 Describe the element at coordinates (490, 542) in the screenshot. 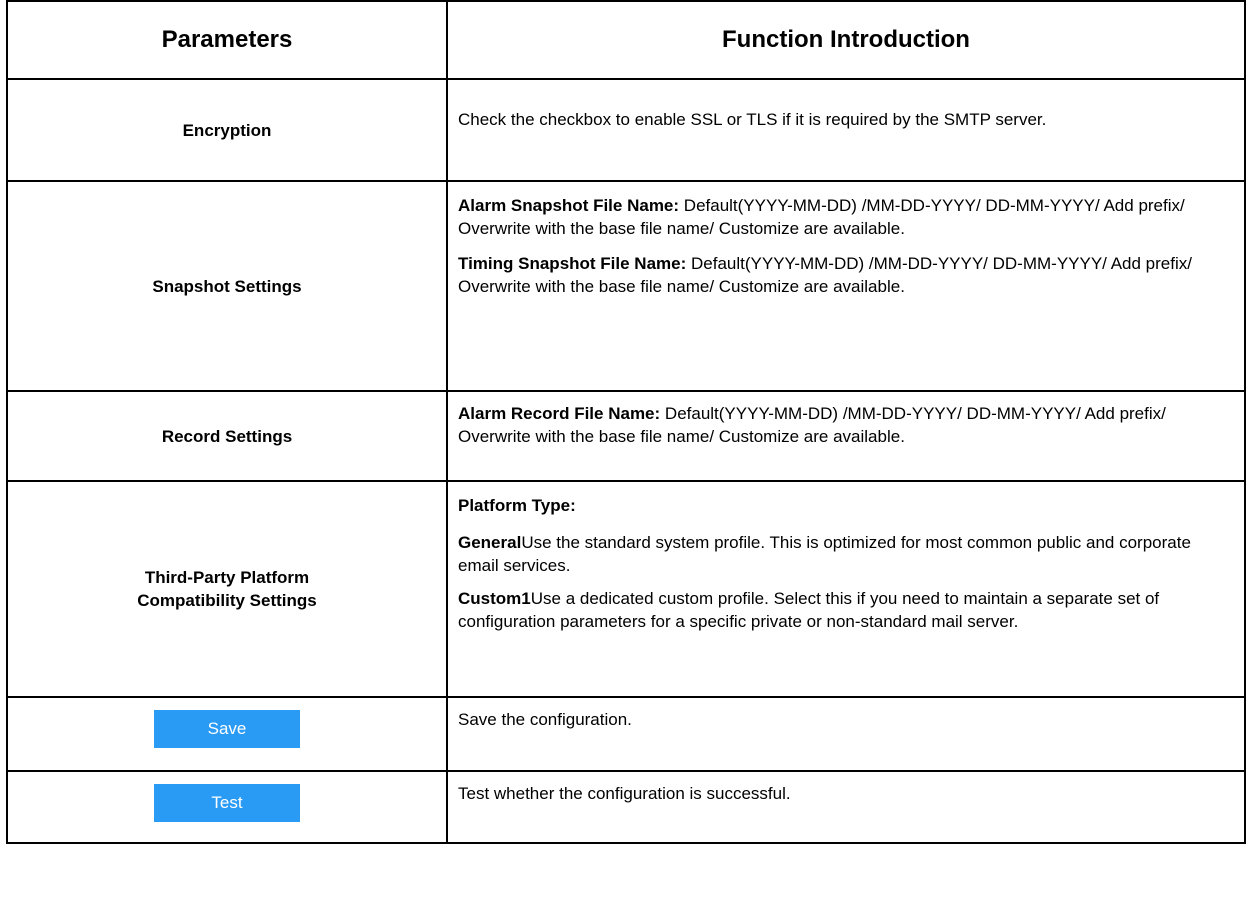

I see `general-label: General` at that location.